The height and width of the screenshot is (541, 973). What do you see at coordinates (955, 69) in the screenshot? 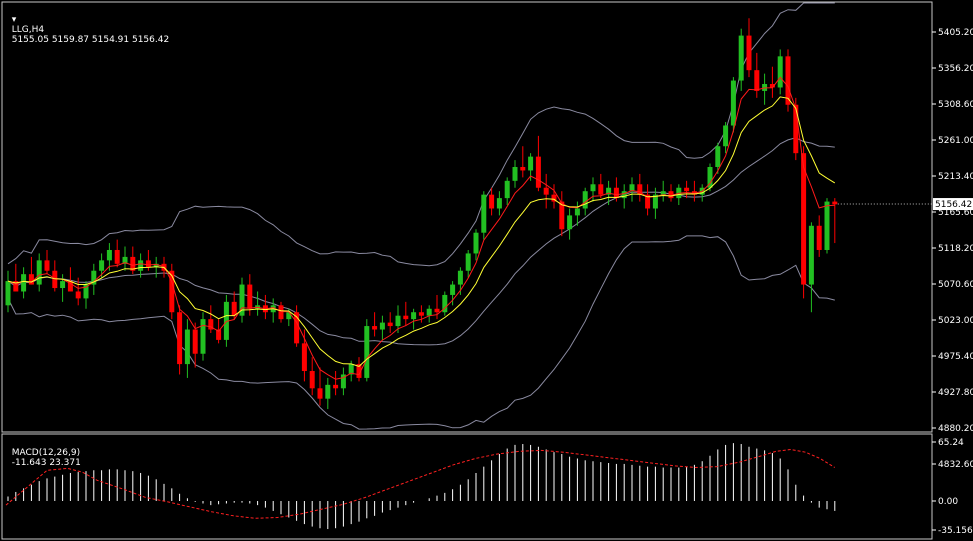
I see `price-tick-label: 5356.20` at bounding box center [955, 69].